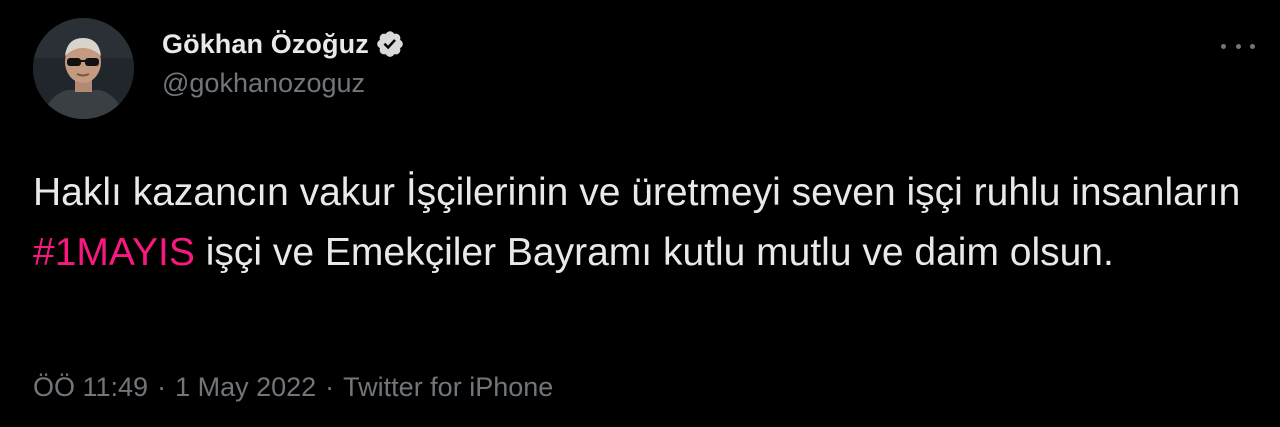 This screenshot has height=427, width=1280. I want to click on avatar-image, so click(83, 68).